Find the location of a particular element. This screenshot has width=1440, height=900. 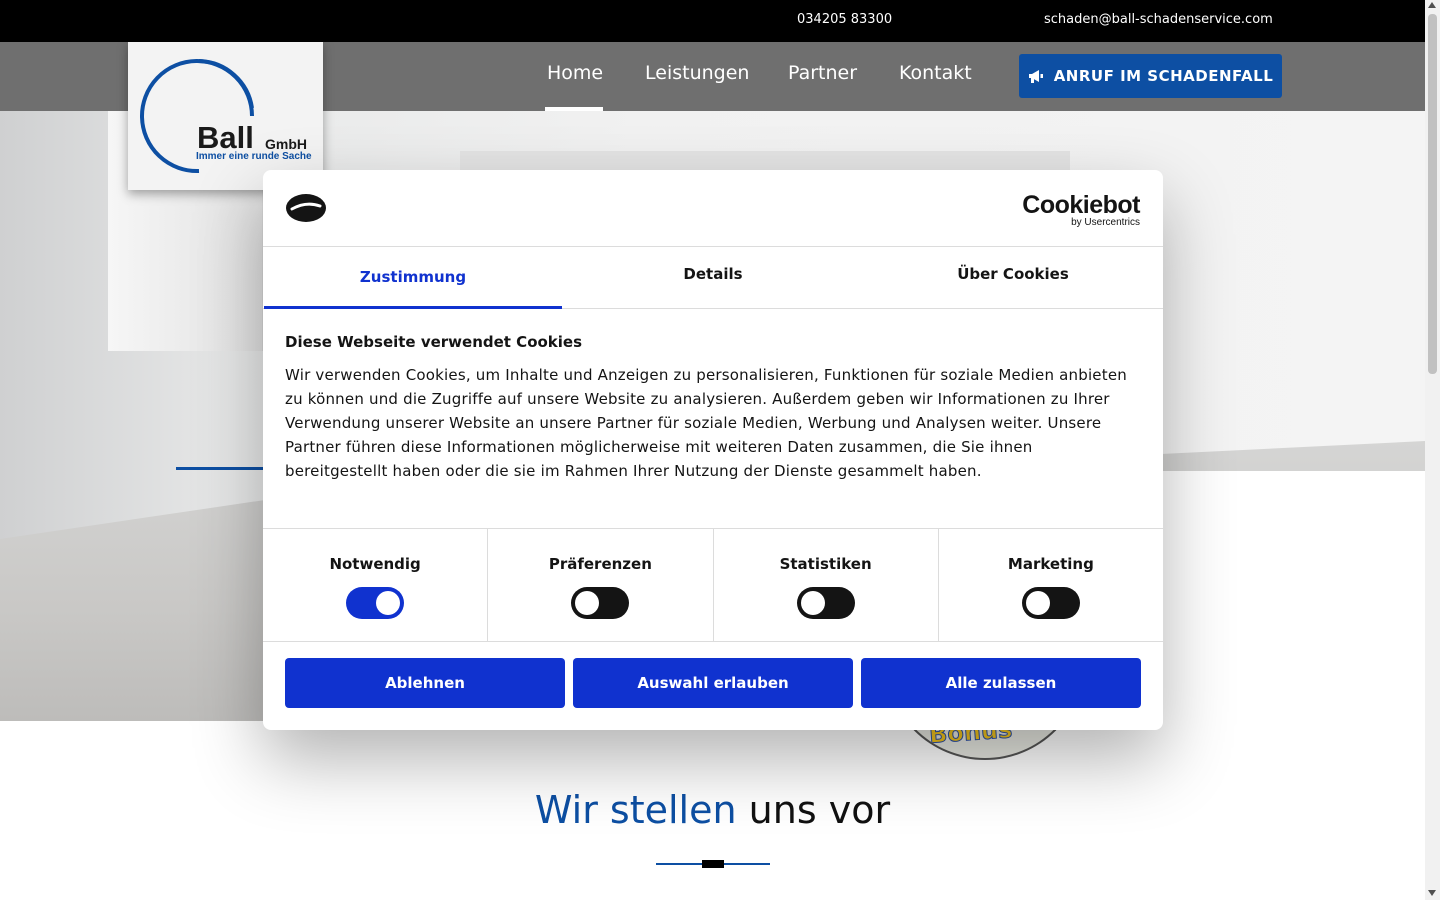

title-divider-block is located at coordinates (713, 864).